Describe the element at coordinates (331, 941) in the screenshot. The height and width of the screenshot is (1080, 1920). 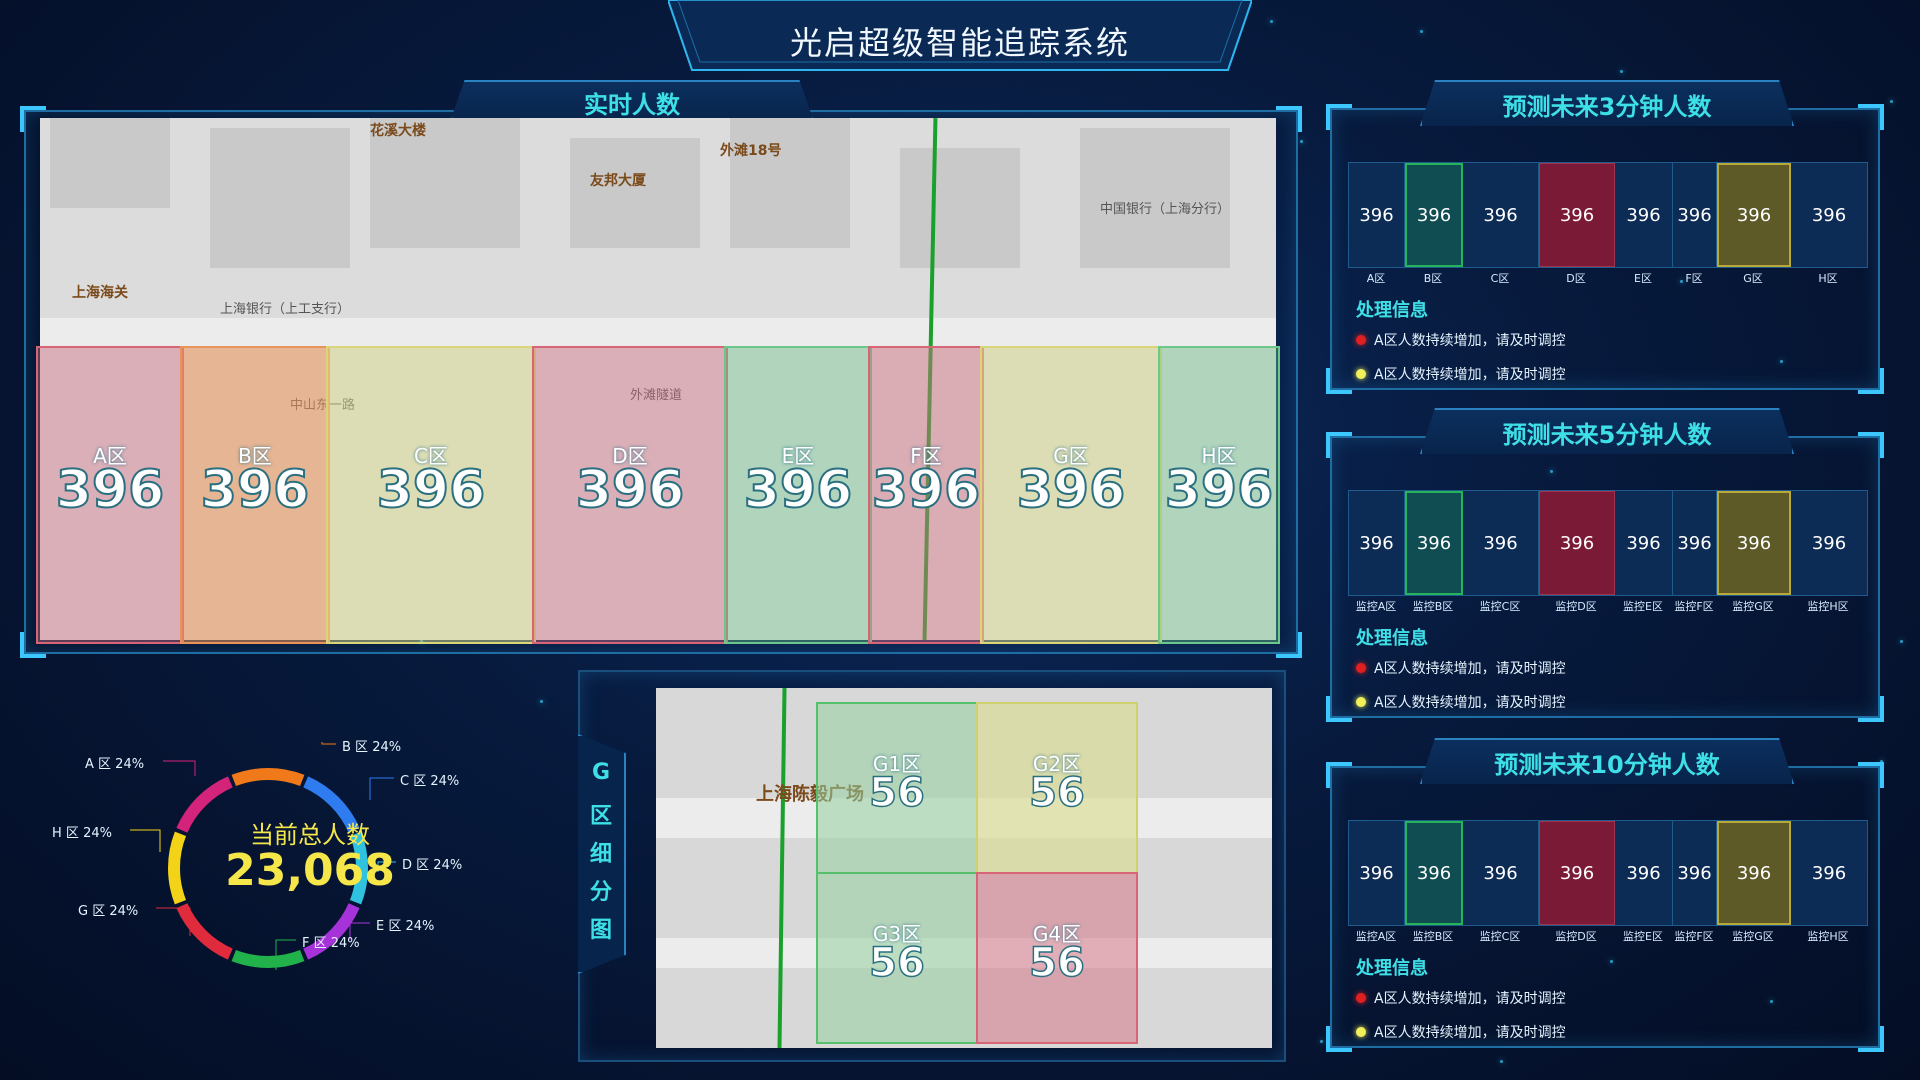
I see `donut-label-5: F 区 24%` at that location.